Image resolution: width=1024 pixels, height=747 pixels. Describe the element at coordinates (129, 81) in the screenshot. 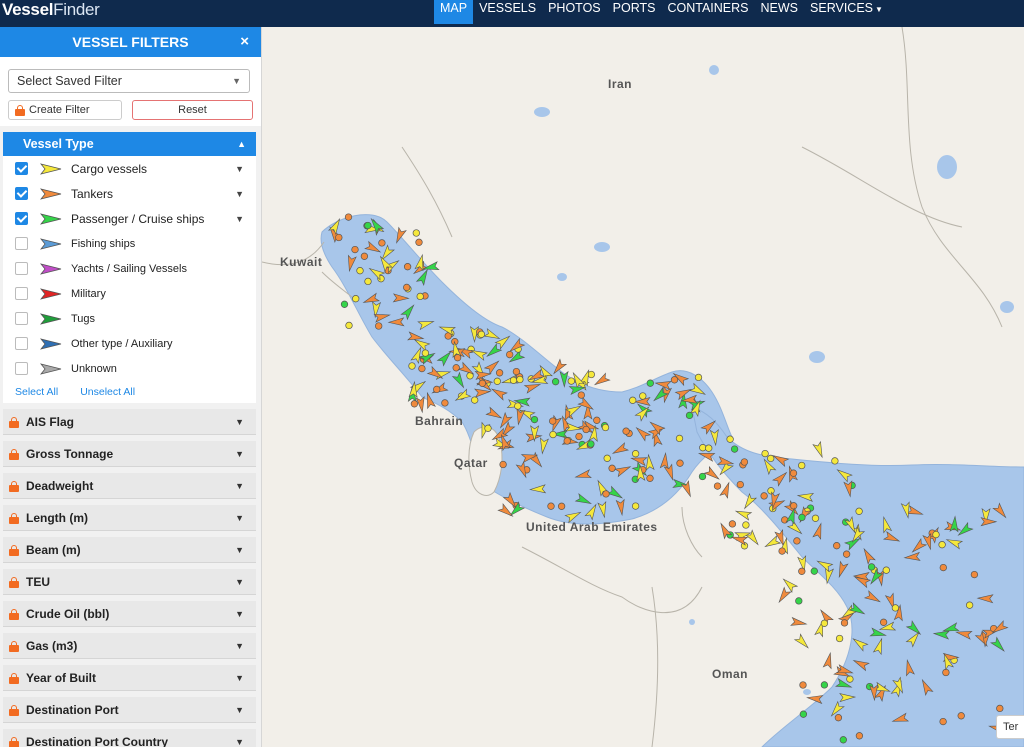

I see `saved-filter-select: Select Saved Filter ▼` at that location.